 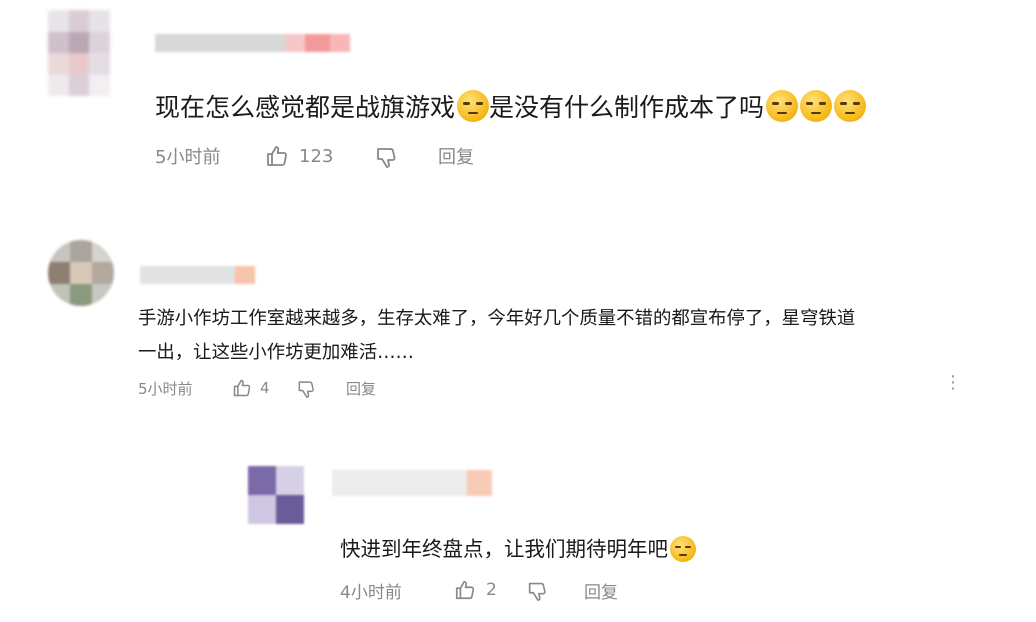 I want to click on crying-laughing-emoji-icon, so click(x=473, y=106).